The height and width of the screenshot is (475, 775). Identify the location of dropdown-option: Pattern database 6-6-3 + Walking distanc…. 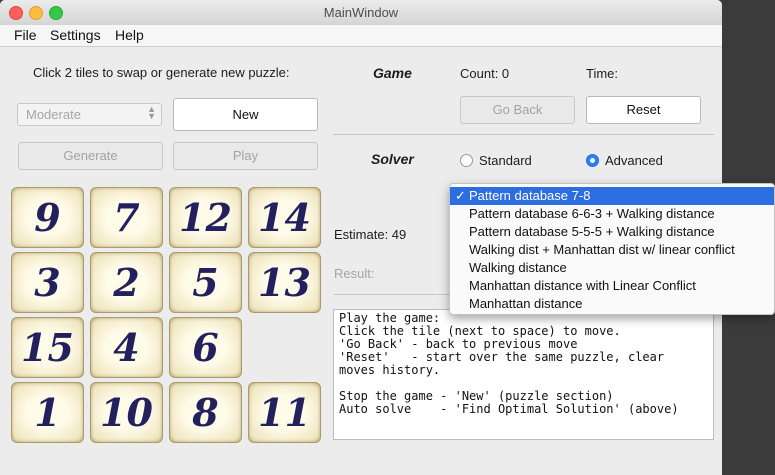
(612, 214).